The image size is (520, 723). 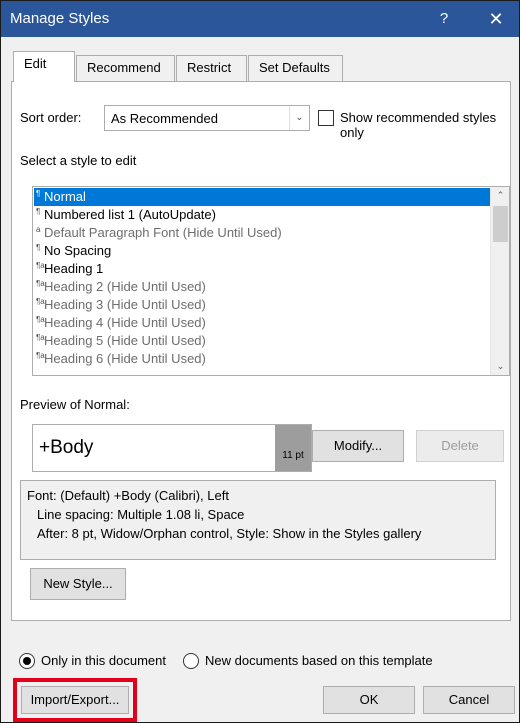 What do you see at coordinates (125, 304) in the screenshot?
I see `style-item-label: Heading 3 (Hide Until Used)` at bounding box center [125, 304].